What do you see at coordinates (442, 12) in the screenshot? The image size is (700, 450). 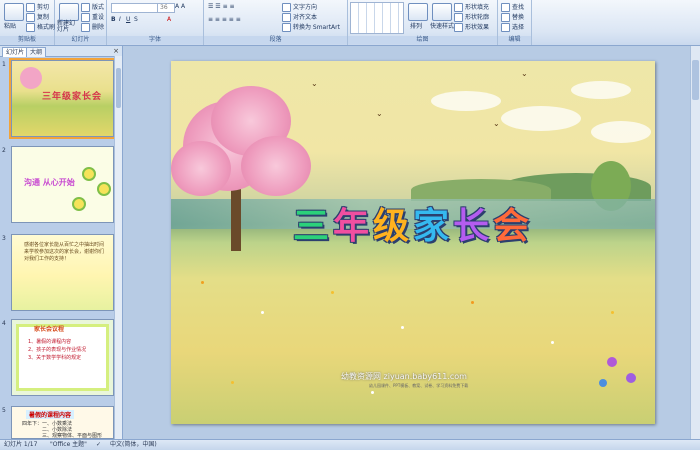 I see `quick-styles-icon` at bounding box center [442, 12].